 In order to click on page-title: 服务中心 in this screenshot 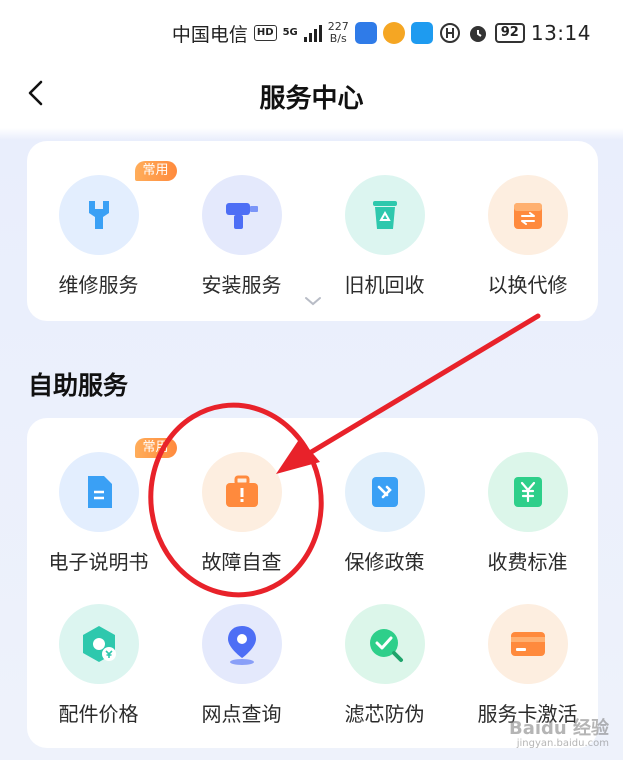, I will do `click(311, 99)`.